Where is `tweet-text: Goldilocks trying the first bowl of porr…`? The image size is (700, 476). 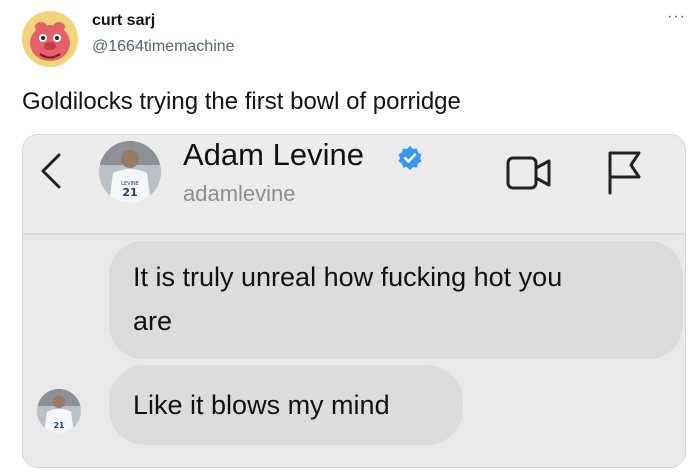 tweet-text: Goldilocks trying the first bowl of porr… is located at coordinates (241, 101).